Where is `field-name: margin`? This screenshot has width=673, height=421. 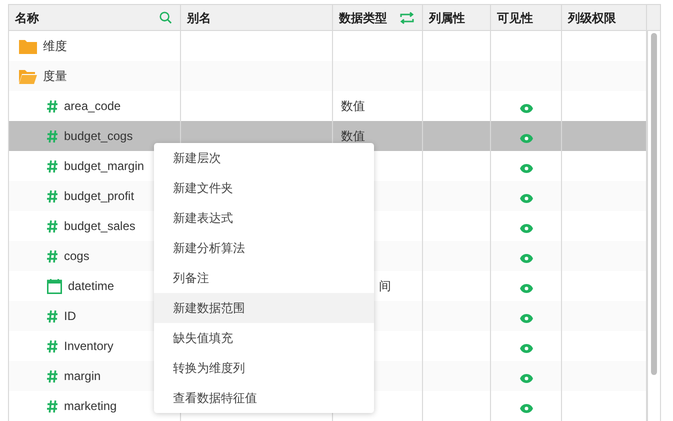
field-name: margin is located at coordinates (82, 376).